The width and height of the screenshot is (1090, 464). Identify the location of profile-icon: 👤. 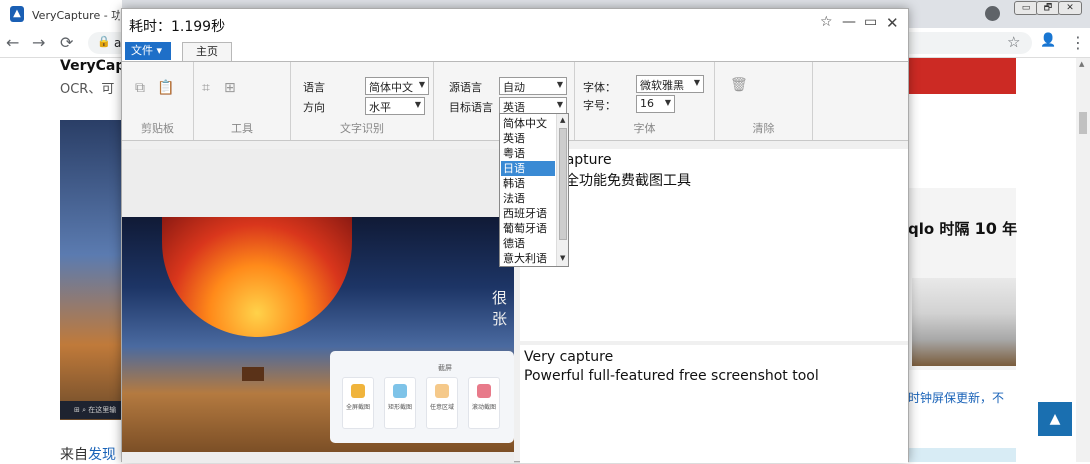
(1048, 40).